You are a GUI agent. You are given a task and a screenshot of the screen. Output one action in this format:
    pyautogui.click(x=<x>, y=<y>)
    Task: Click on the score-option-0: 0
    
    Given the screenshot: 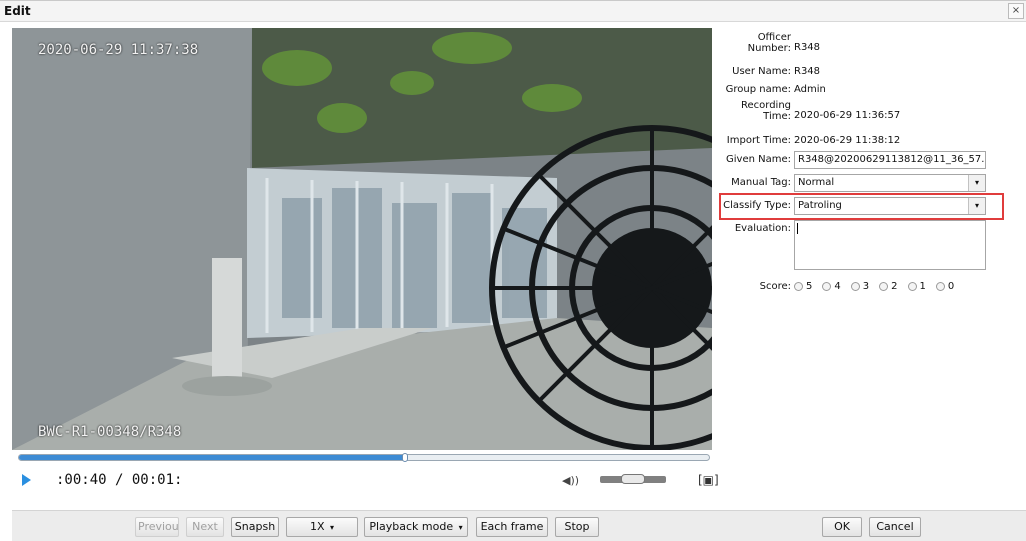 What is the action you would take?
    pyautogui.click(x=944, y=286)
    